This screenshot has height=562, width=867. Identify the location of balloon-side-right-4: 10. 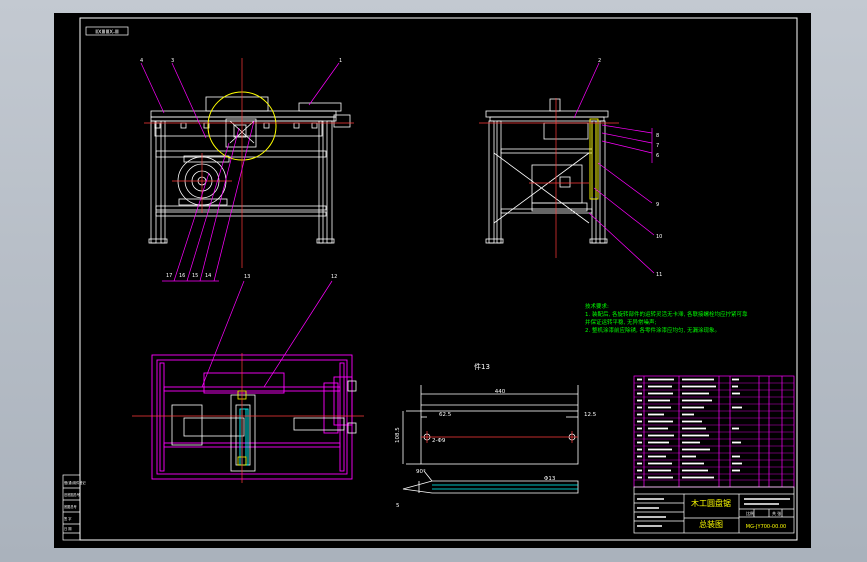
(659, 237).